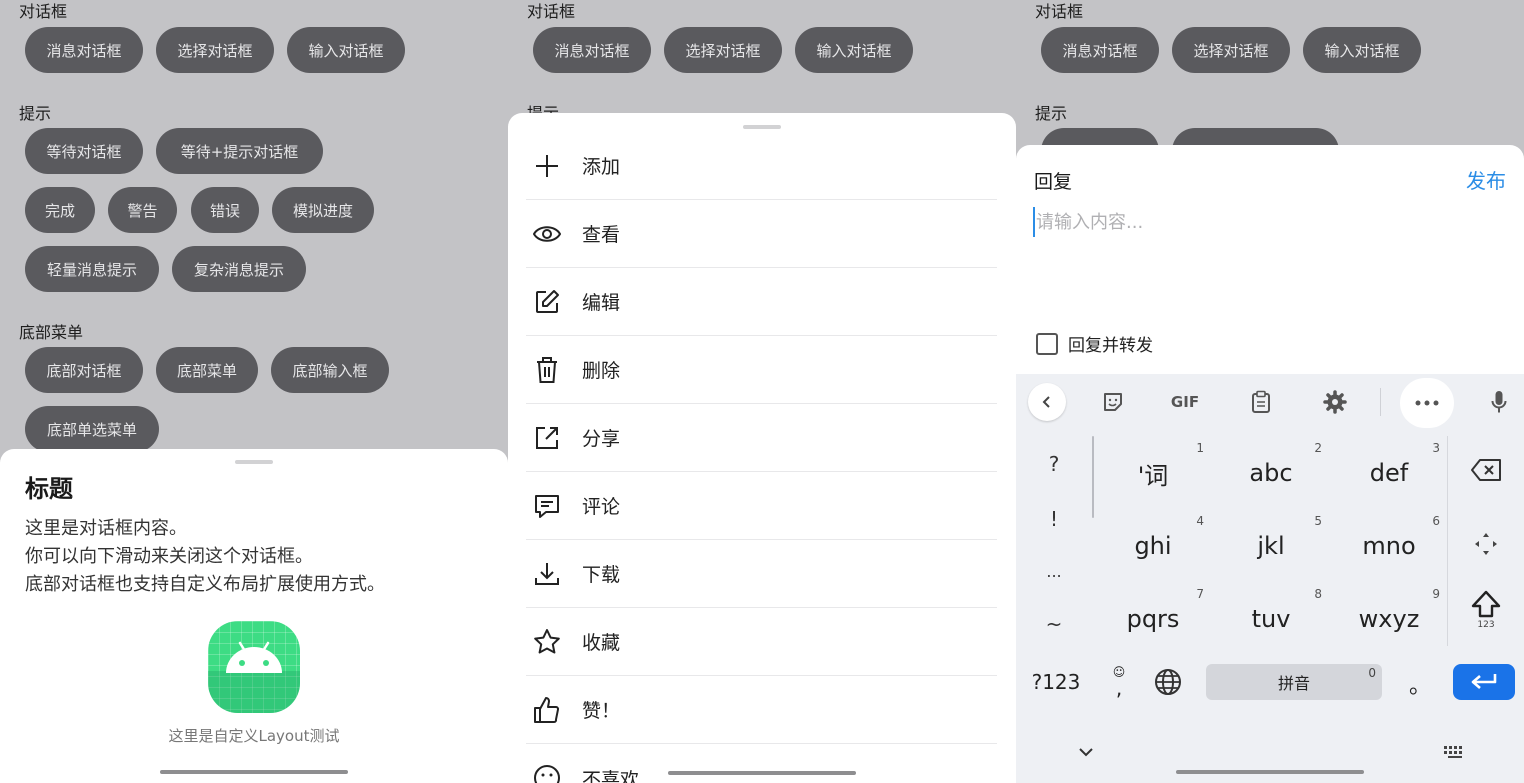  What do you see at coordinates (84, 151) in the screenshot?
I see `wait-dialog-button: 等待对话框` at bounding box center [84, 151].